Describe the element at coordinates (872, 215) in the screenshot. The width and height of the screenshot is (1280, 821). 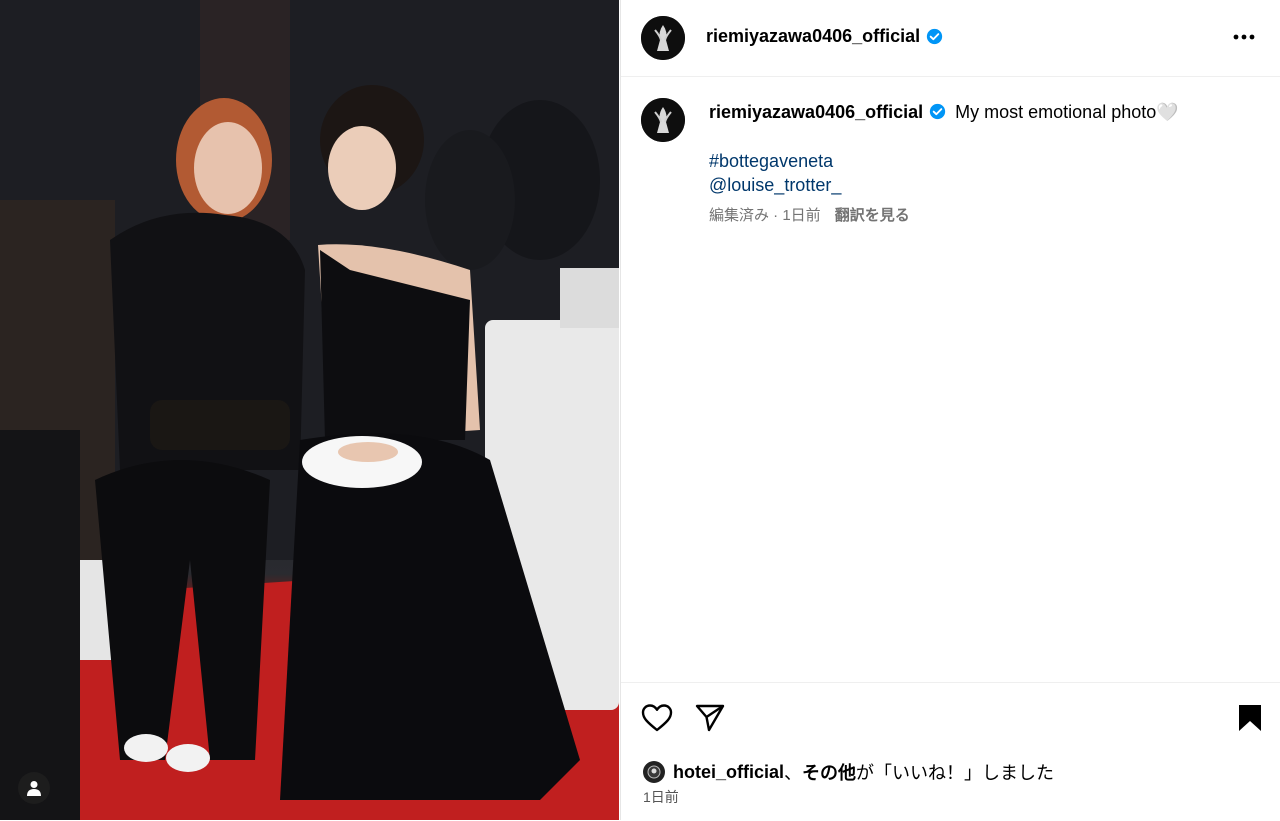
I see `translate-button: 翻訳を見る` at that location.